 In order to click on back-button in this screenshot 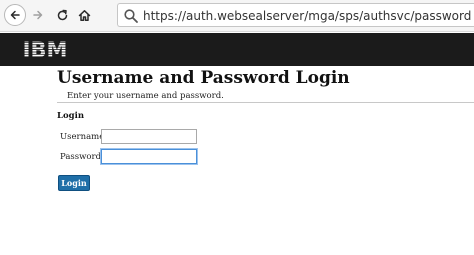, I will do `click(15, 15)`.